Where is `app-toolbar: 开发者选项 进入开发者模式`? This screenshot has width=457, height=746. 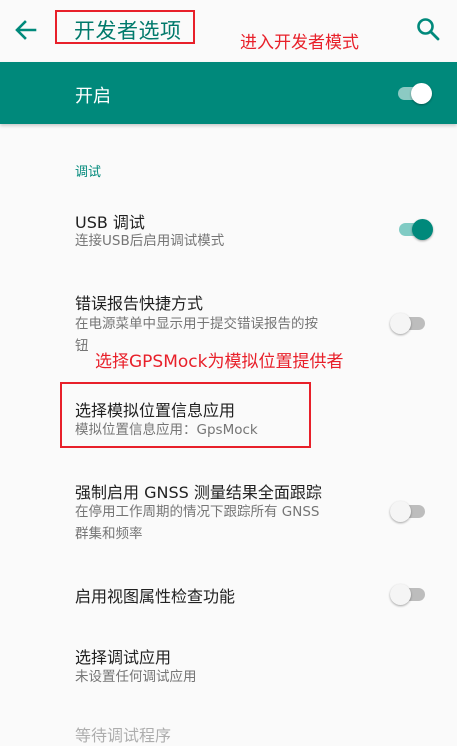 app-toolbar: 开发者选项 进入开发者模式 is located at coordinates (228, 31).